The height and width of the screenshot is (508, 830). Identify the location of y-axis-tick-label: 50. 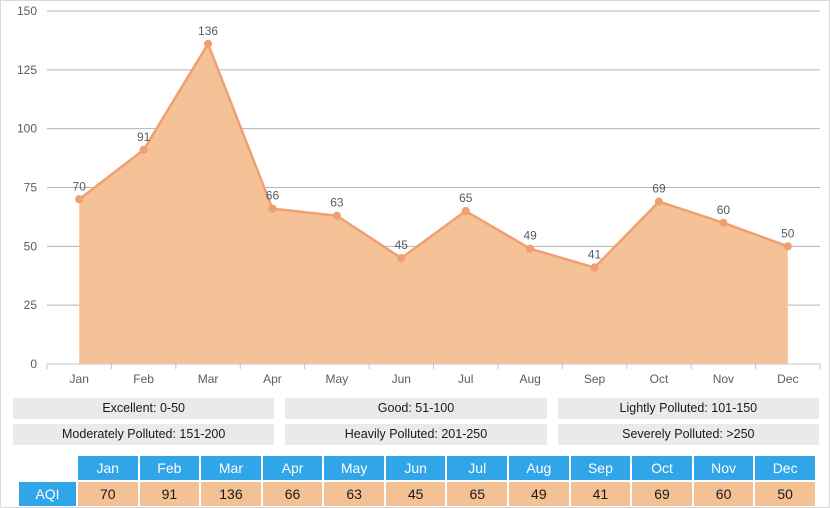
(31, 246).